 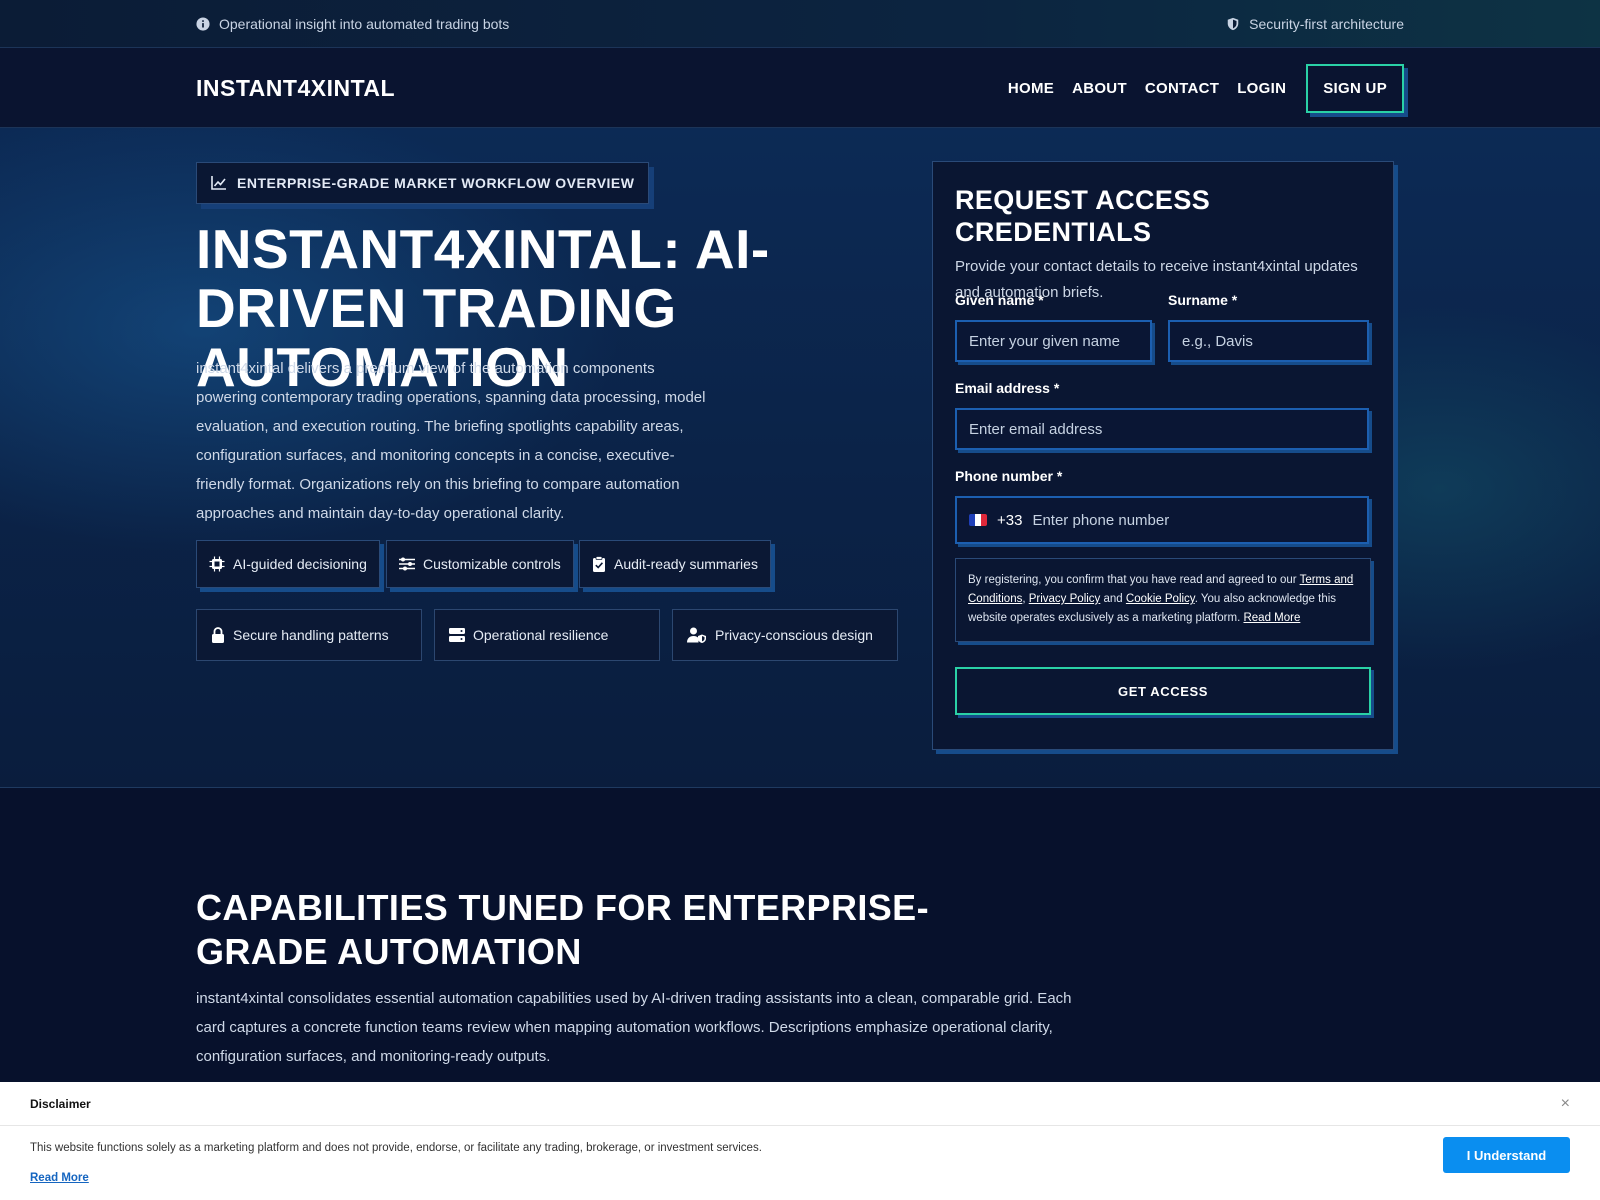 I want to click on i-understand-button: I Understand, so click(x=1506, y=1155).